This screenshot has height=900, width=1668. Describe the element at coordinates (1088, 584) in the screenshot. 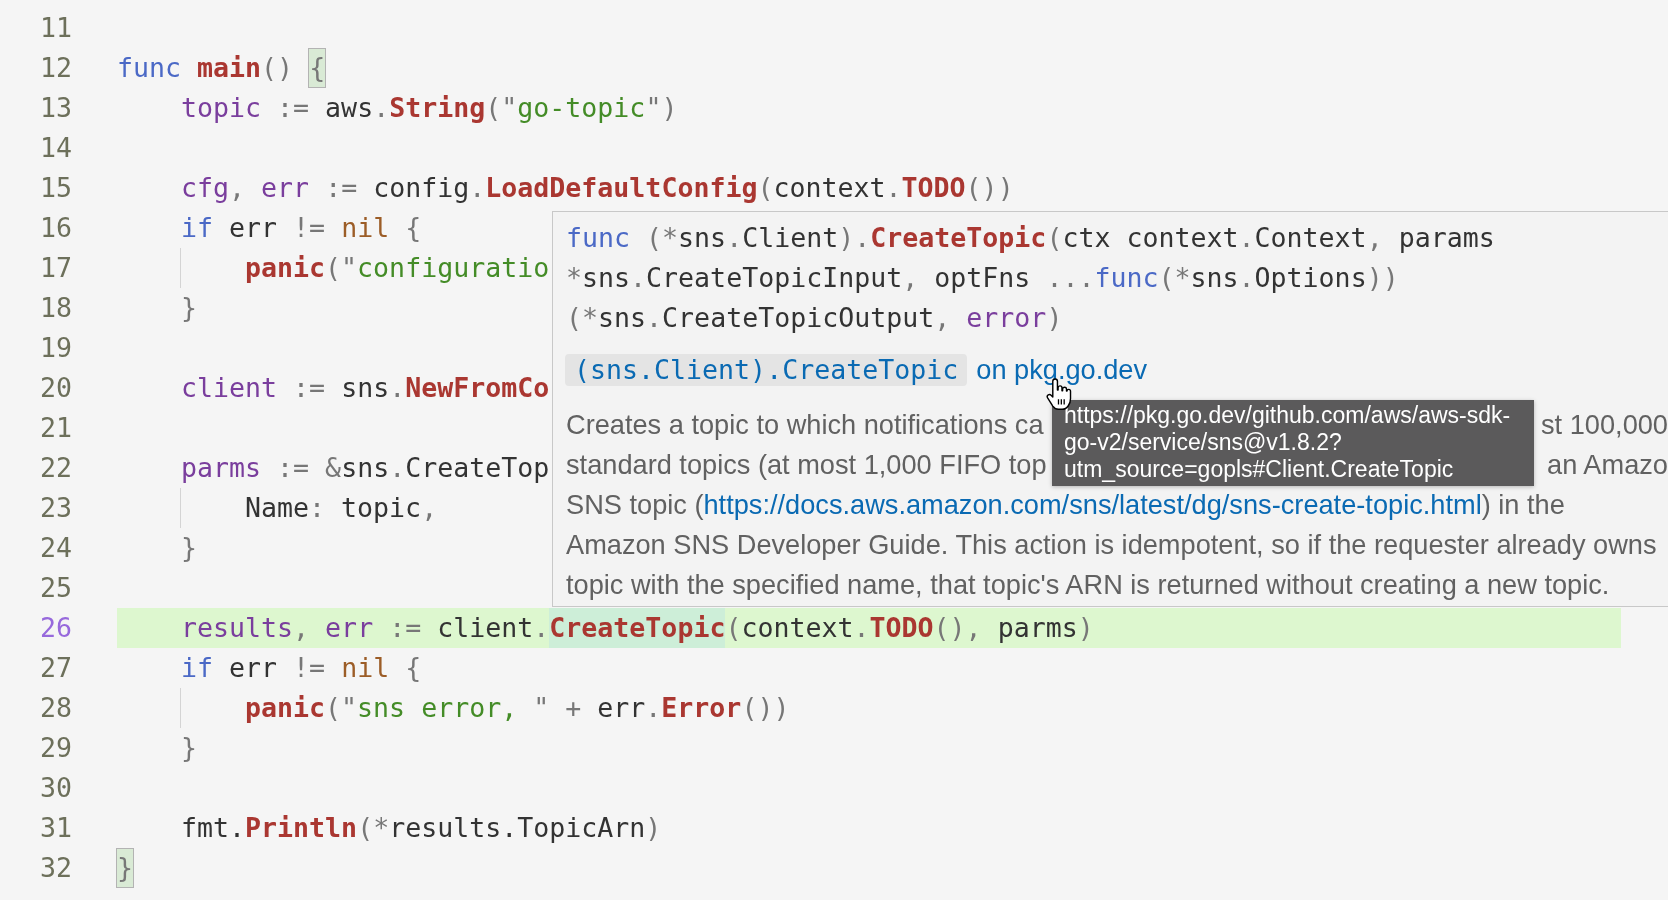

I see `description-text: topic with the specified name, that topic's ARN is returned without creating a new topic.` at that location.